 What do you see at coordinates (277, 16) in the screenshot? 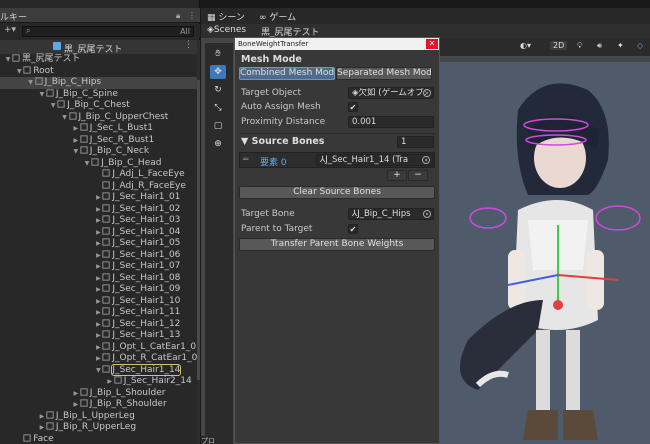
I see `tab-game: ∞ ゲーム` at bounding box center [277, 16].